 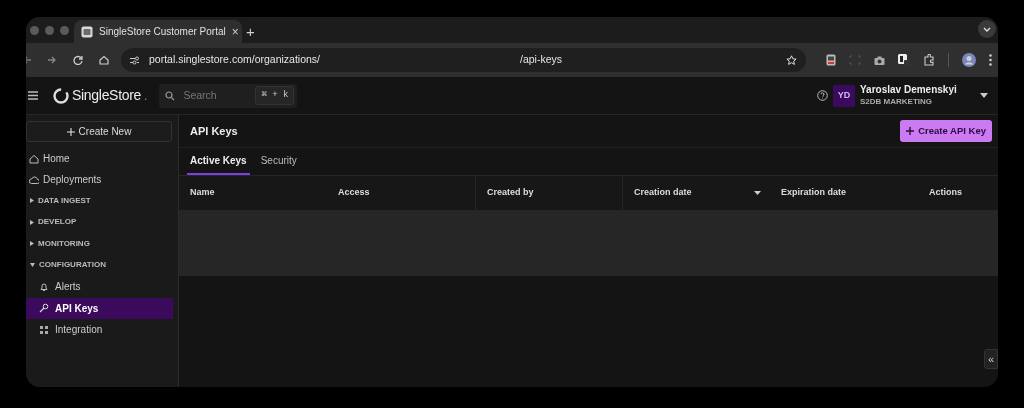 I want to click on camera-icon, so click(x=879, y=60).